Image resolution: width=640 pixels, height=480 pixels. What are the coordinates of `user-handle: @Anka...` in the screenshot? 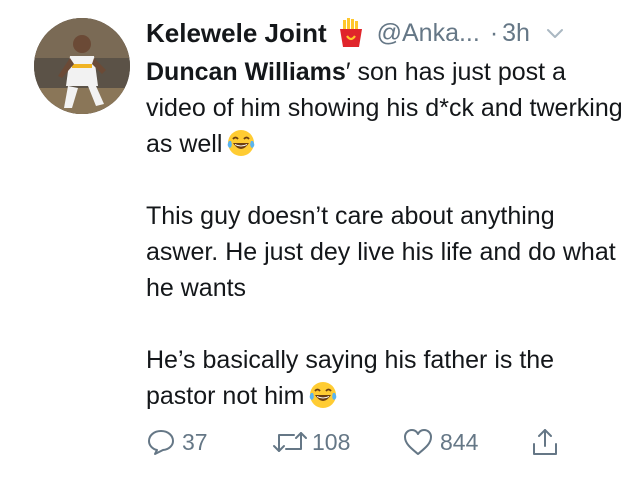 It's located at (428, 33).